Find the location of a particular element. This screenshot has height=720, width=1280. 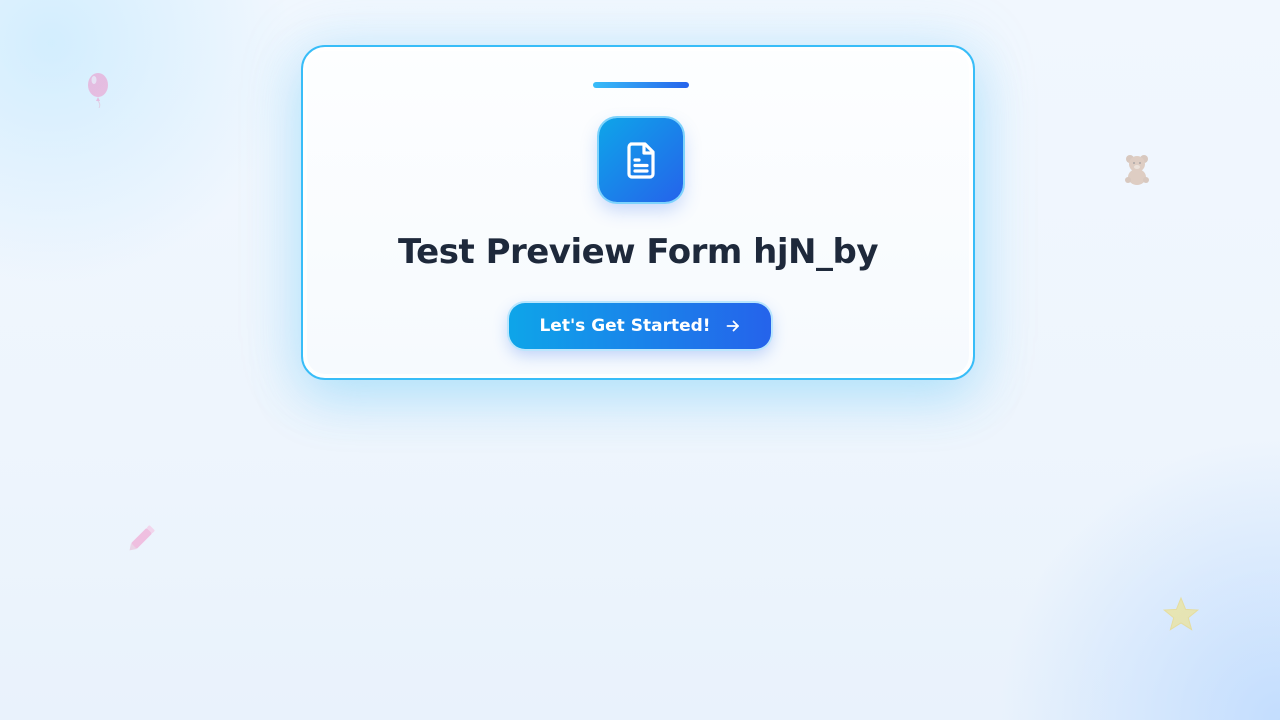

document-icon is located at coordinates (641, 160).